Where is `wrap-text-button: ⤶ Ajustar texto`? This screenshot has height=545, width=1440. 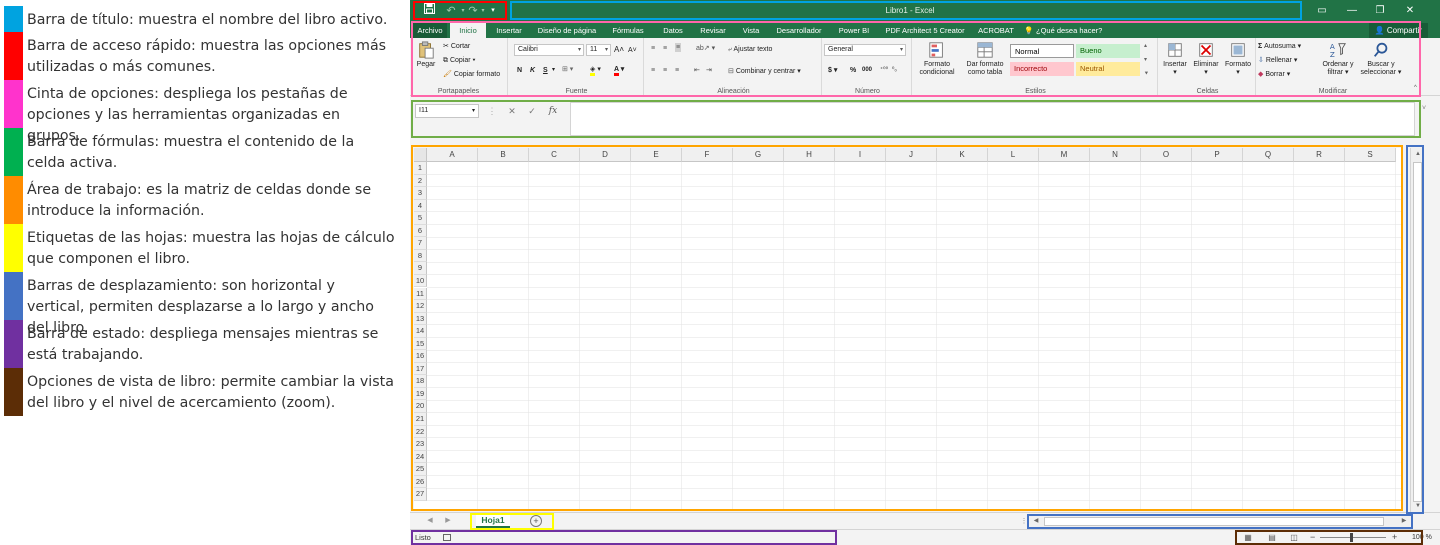
wrap-text-button: ⤶ Ajustar texto is located at coordinates (750, 49).